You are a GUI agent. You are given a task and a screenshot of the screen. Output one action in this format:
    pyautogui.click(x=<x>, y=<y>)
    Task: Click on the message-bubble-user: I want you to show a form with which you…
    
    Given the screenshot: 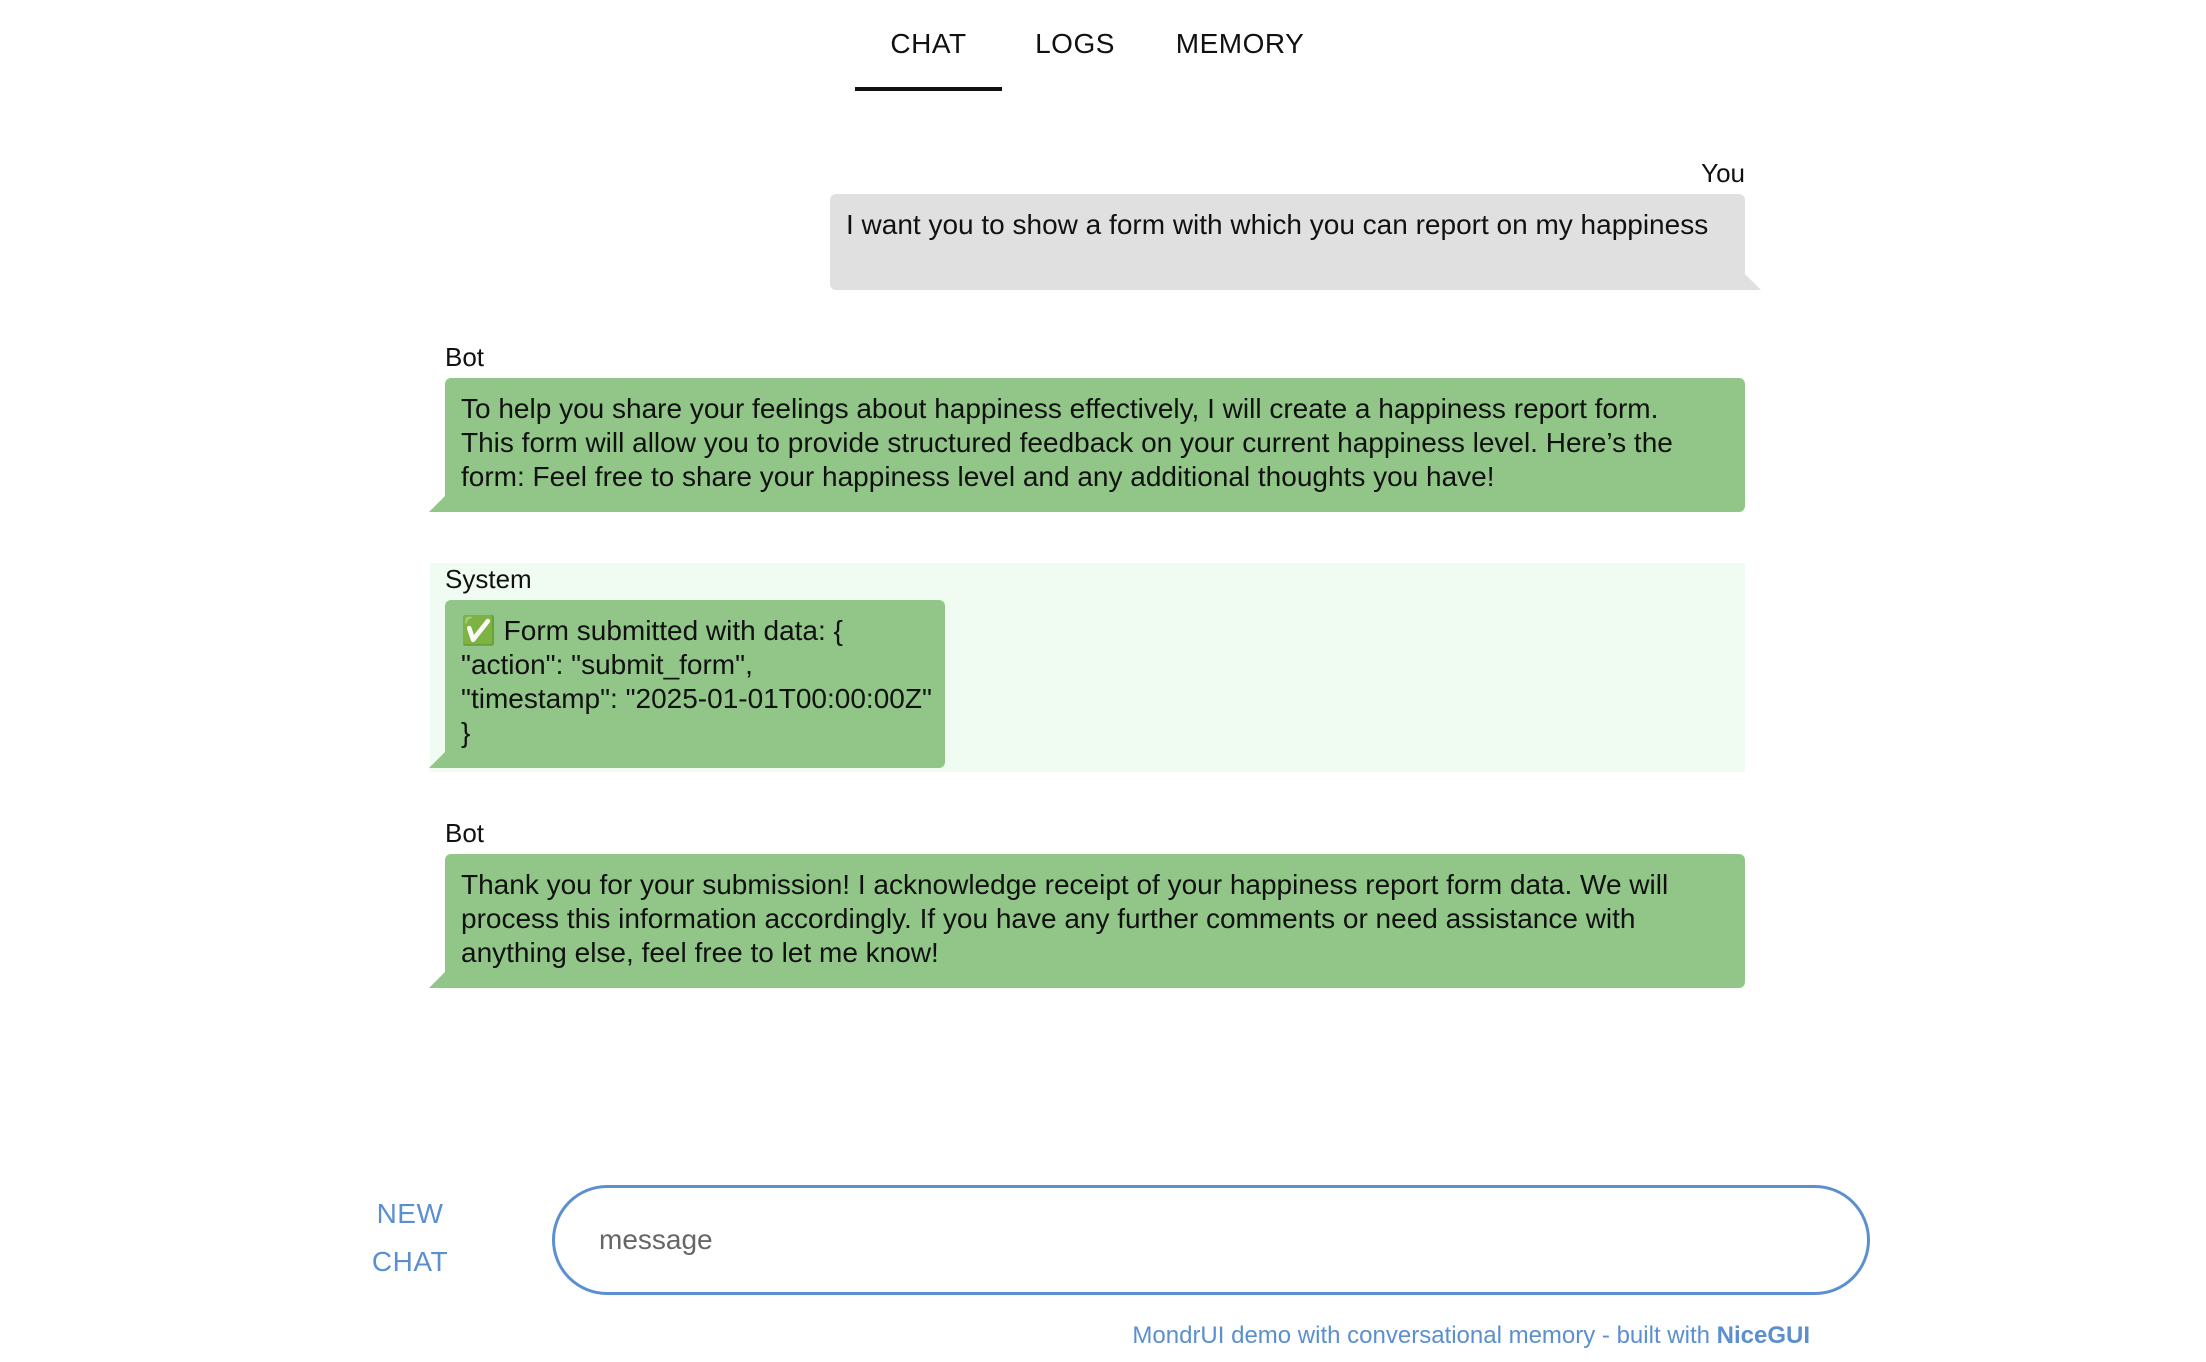 What is the action you would take?
    pyautogui.click(x=1287, y=242)
    